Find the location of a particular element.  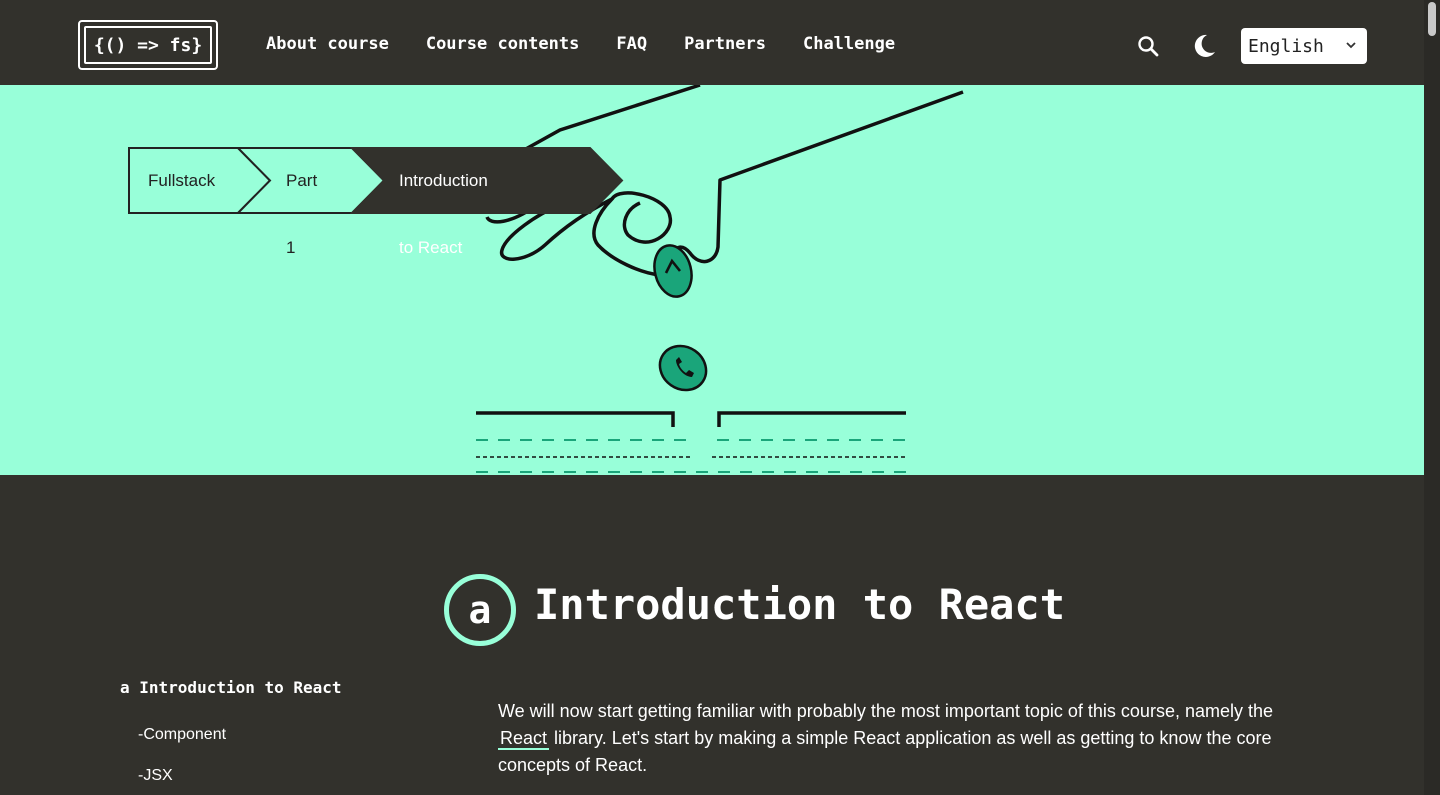

toc-heading: a Introduction to React is located at coordinates (231, 687).